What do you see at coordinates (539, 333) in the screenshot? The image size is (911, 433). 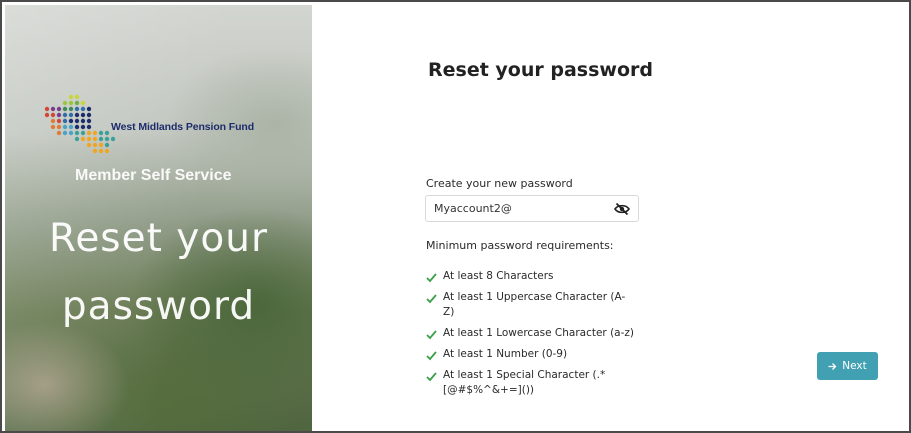 I see `requirement-text: At least 1 Lowercase Character (a-z)` at bounding box center [539, 333].